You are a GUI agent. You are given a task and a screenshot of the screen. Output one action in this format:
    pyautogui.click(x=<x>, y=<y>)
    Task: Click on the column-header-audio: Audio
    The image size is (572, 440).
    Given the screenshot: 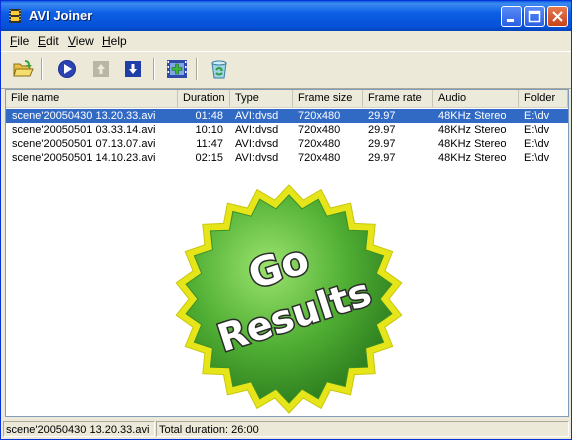 What is the action you would take?
    pyautogui.click(x=476, y=98)
    